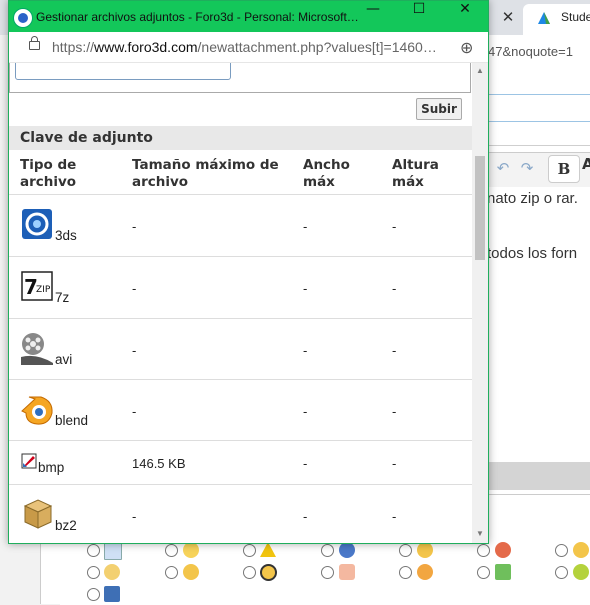  I want to click on header-line: Ancho, so click(326, 165).